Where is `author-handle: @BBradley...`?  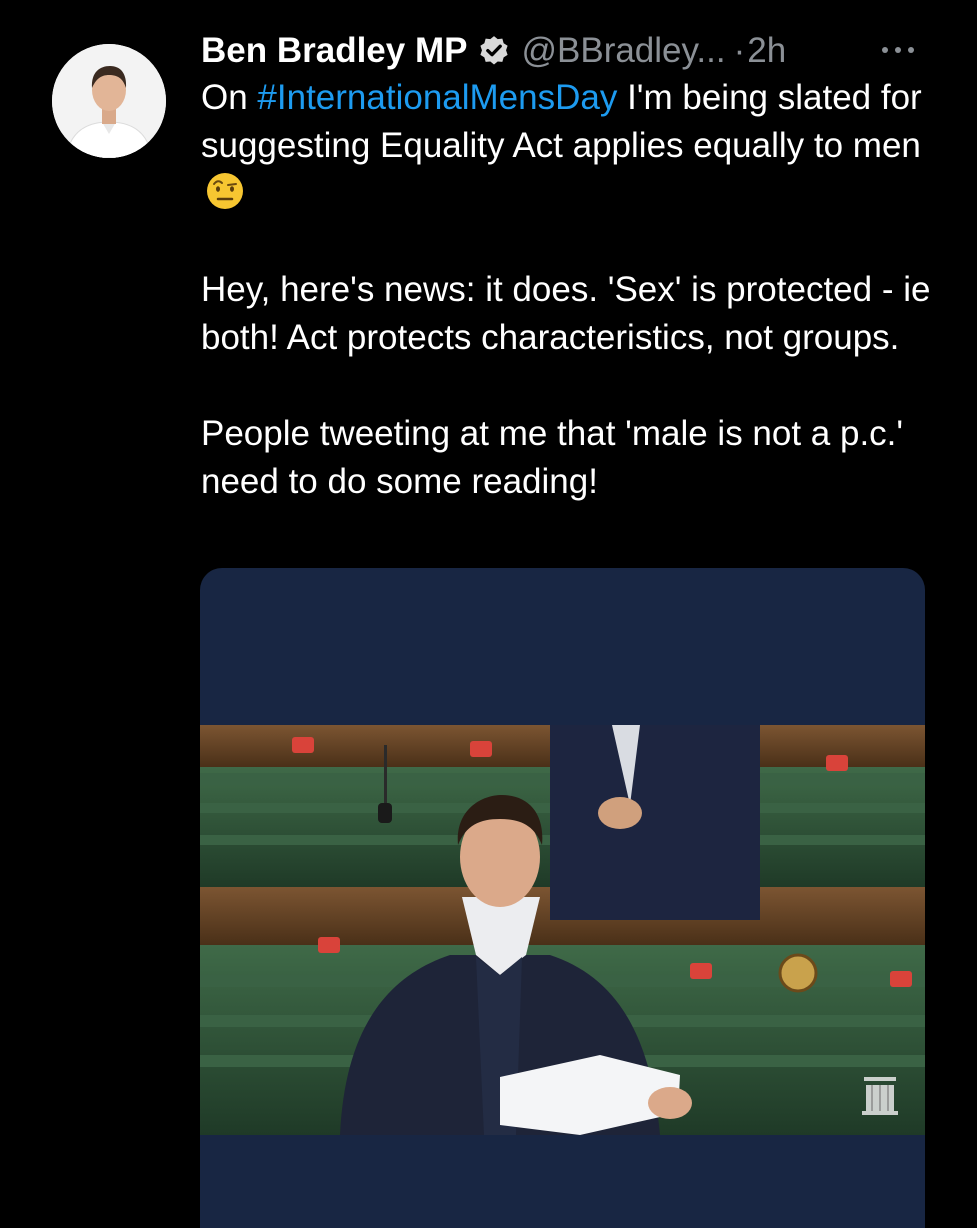
author-handle: @BBradley... is located at coordinates (623, 51).